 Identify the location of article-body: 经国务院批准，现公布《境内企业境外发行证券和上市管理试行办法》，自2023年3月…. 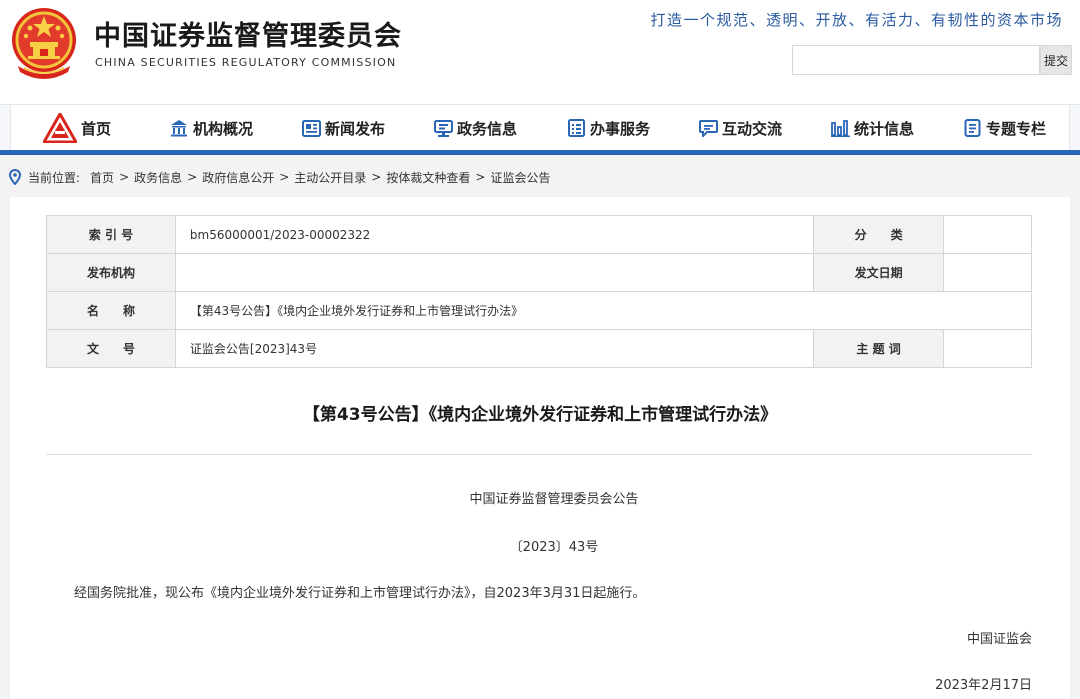
(360, 593).